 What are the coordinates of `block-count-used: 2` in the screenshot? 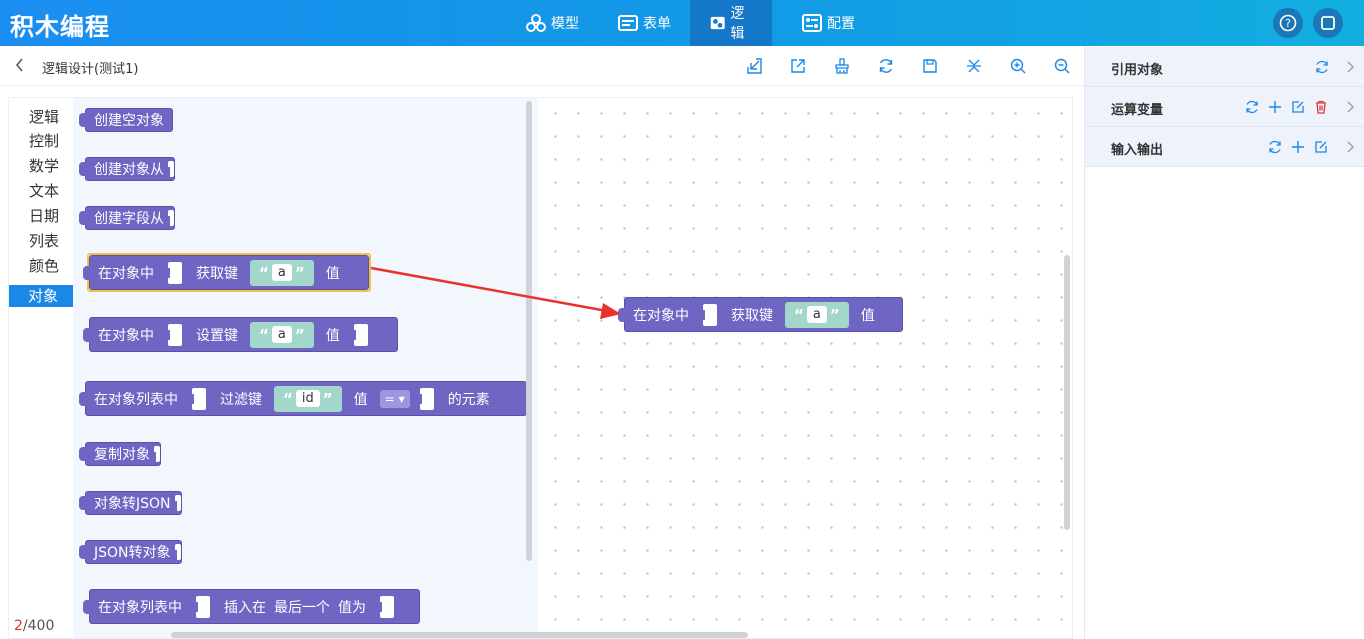 It's located at (18, 626).